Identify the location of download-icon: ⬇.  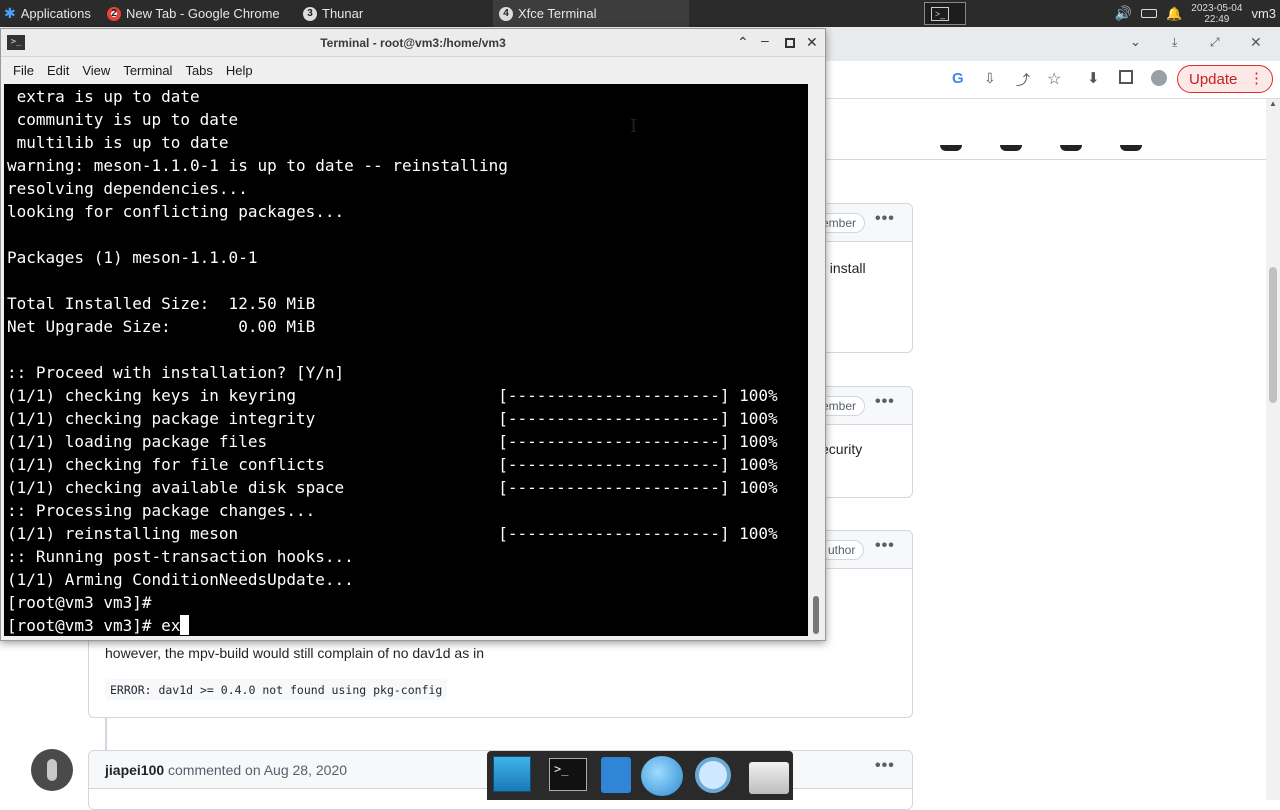
(1093, 78).